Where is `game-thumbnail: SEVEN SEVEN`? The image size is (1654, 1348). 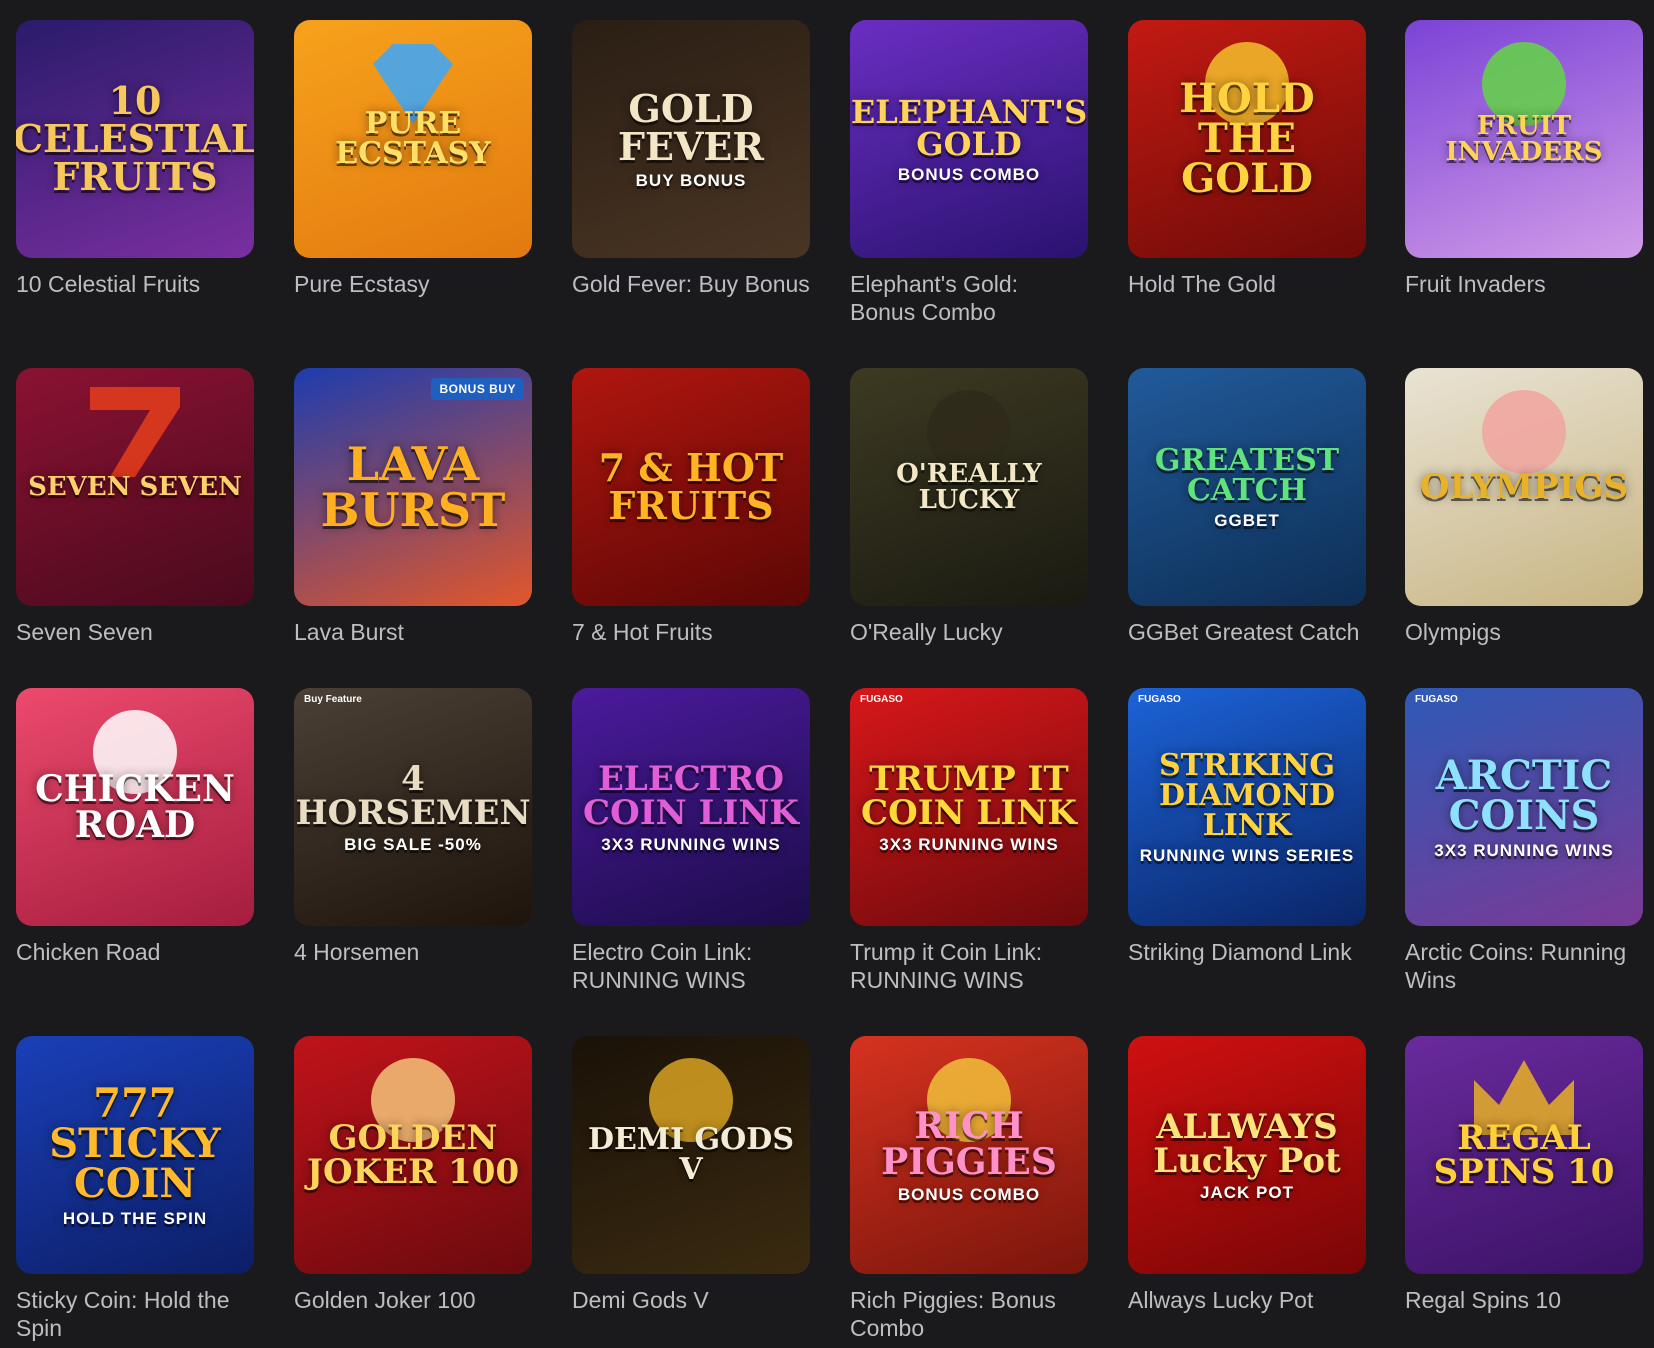
game-thumbnail: SEVEN SEVEN is located at coordinates (135, 487).